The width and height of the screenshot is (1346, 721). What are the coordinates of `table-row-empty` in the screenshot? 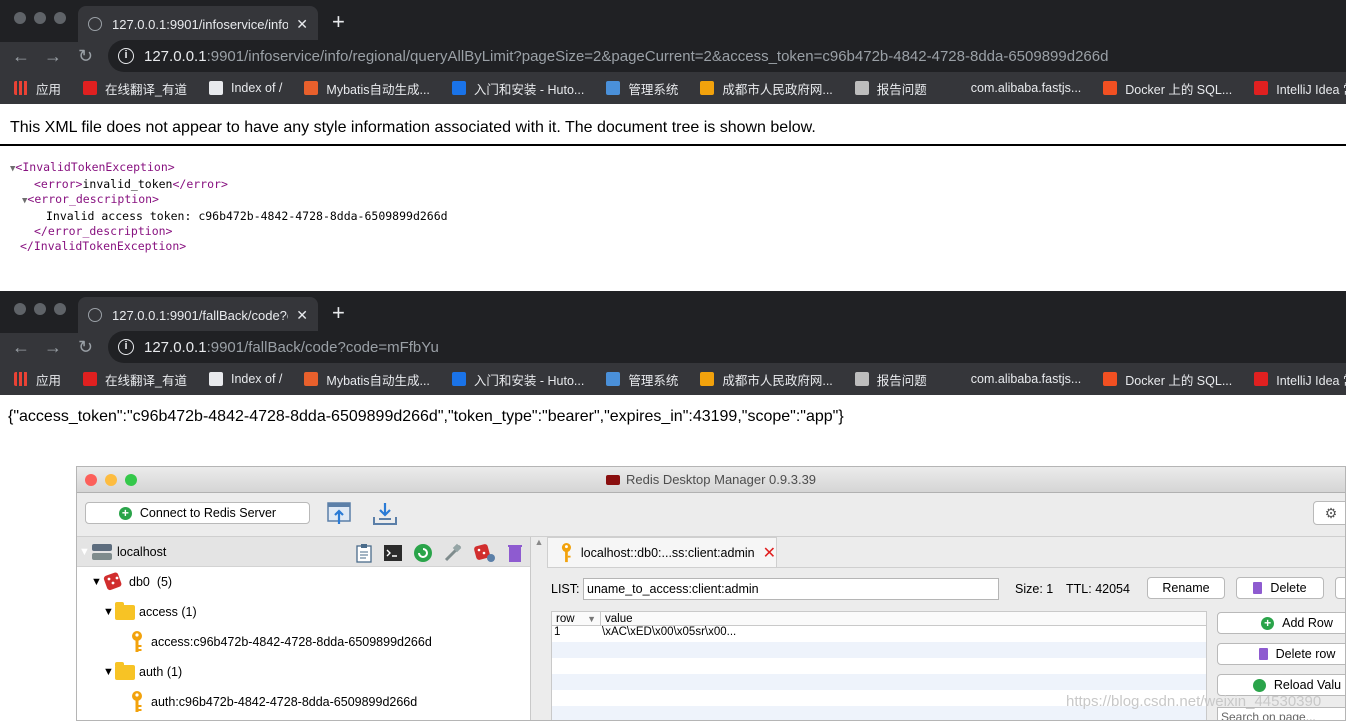 It's located at (879, 650).